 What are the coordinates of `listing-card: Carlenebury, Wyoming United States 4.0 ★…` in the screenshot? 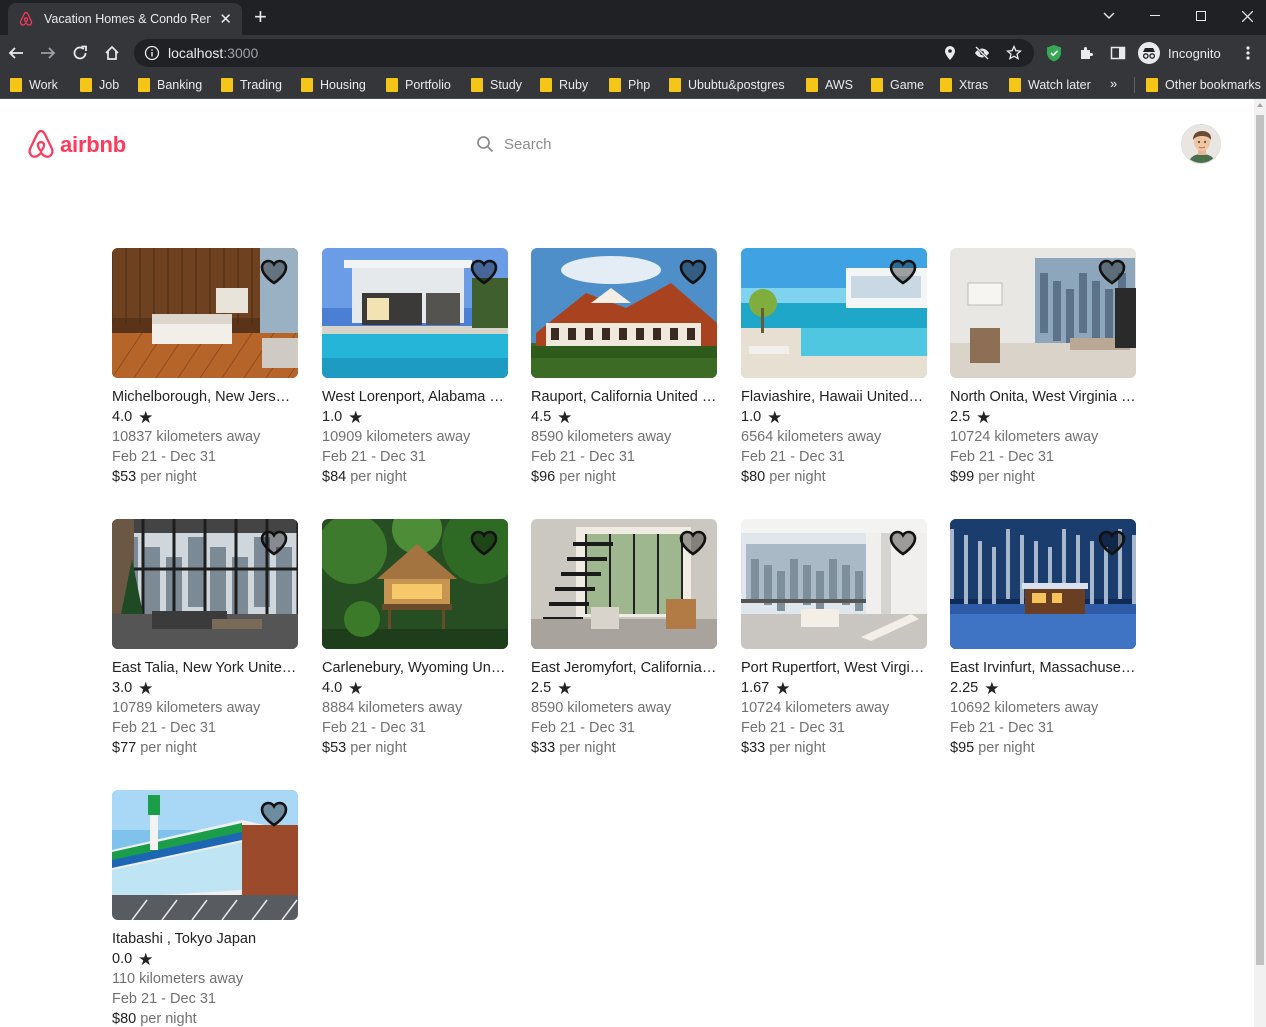 It's located at (415, 638).